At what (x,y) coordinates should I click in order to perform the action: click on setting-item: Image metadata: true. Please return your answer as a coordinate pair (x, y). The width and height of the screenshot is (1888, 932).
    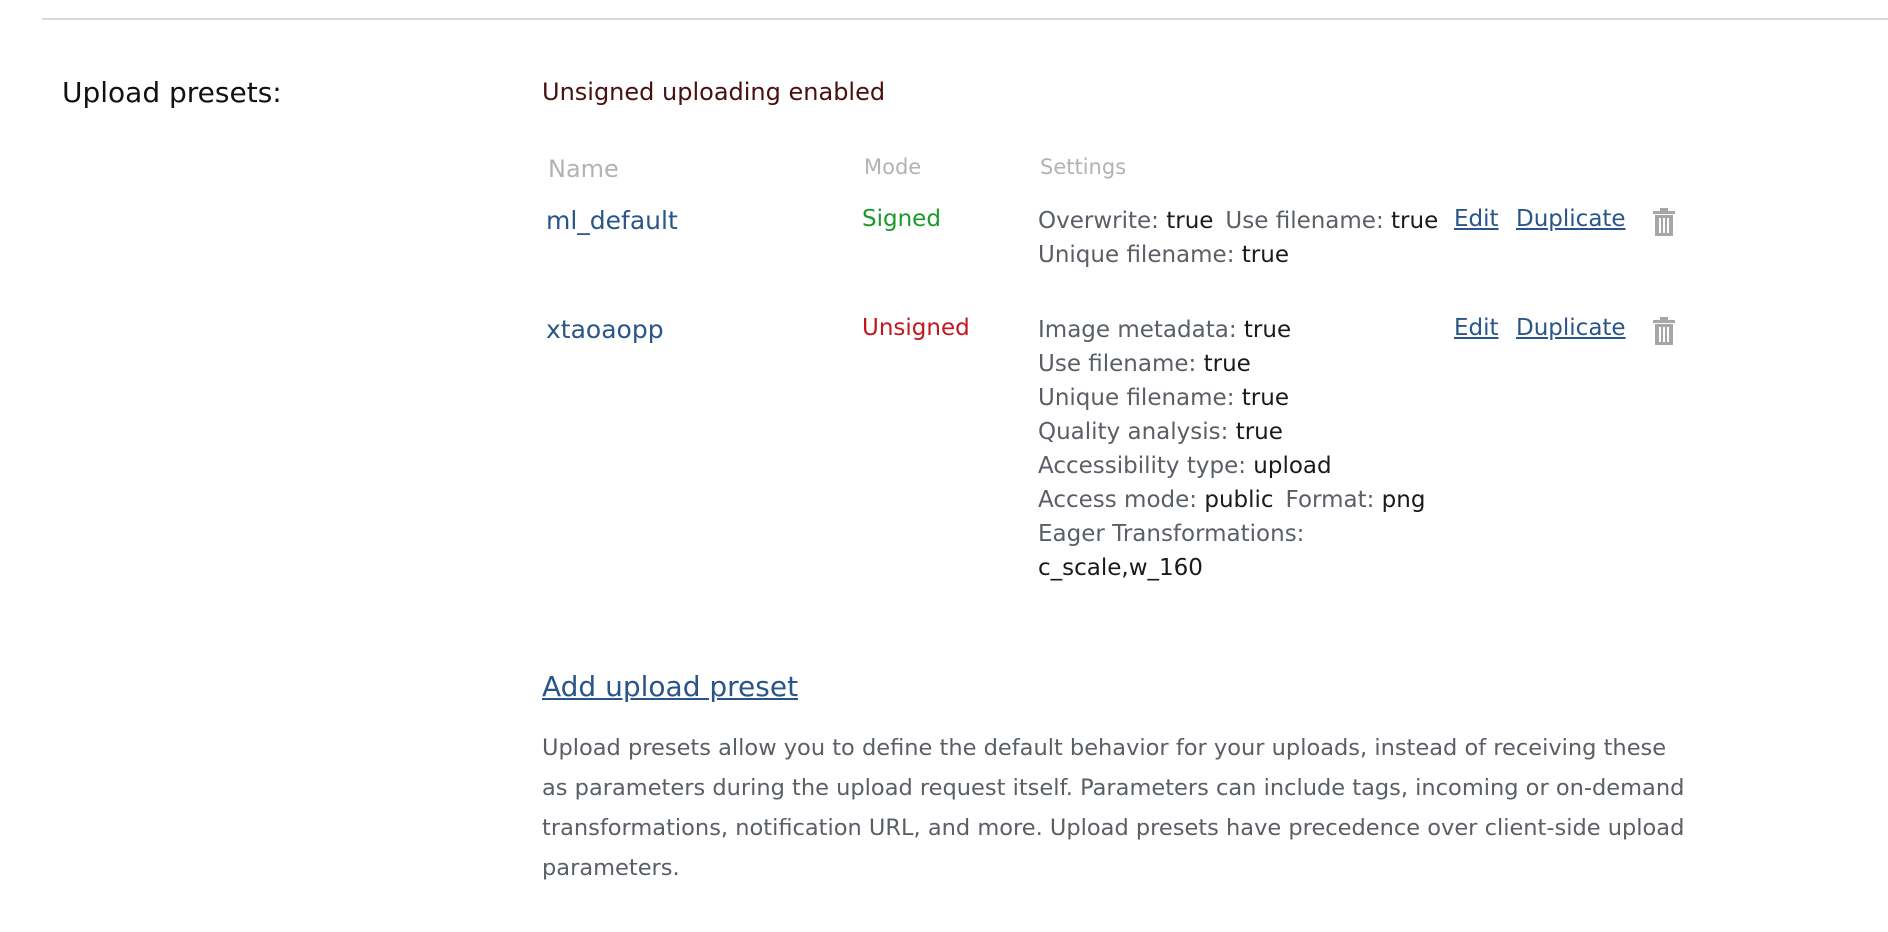
    Looking at the image, I should click on (1164, 330).